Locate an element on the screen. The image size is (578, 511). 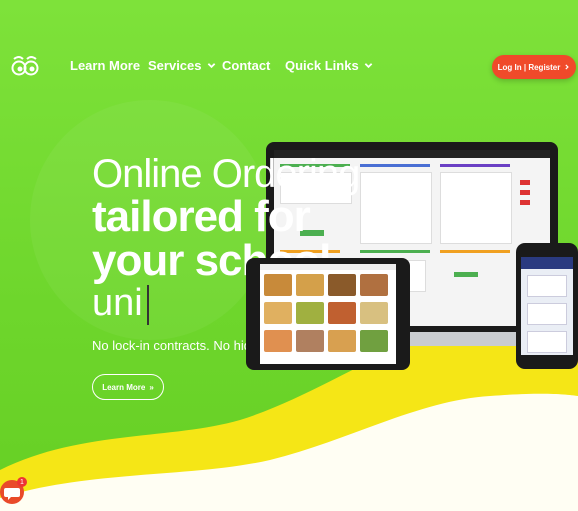
phone-screen is located at coordinates (547, 306).